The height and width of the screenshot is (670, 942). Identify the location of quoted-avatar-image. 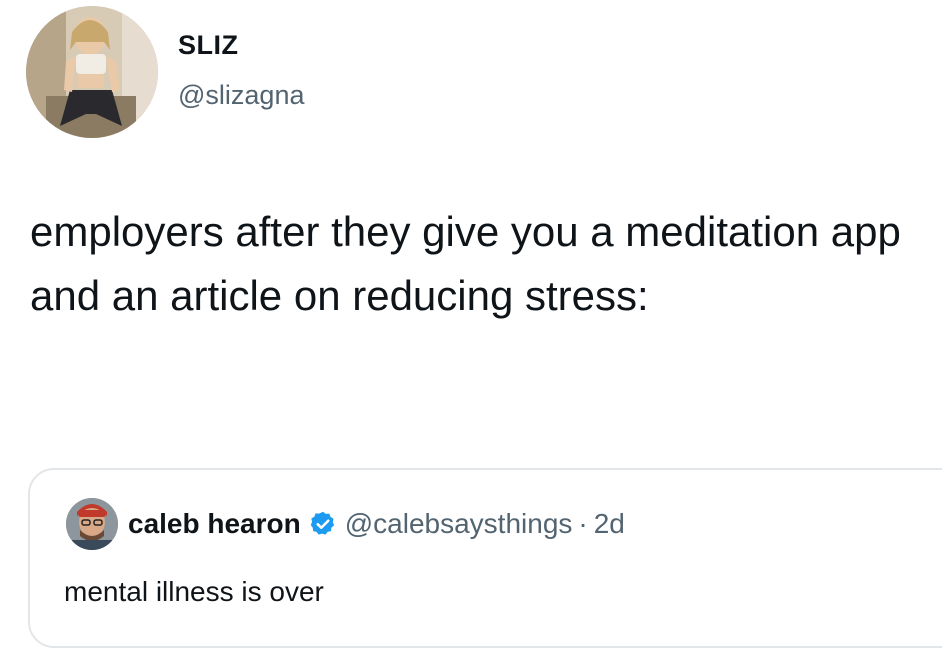
(92, 524).